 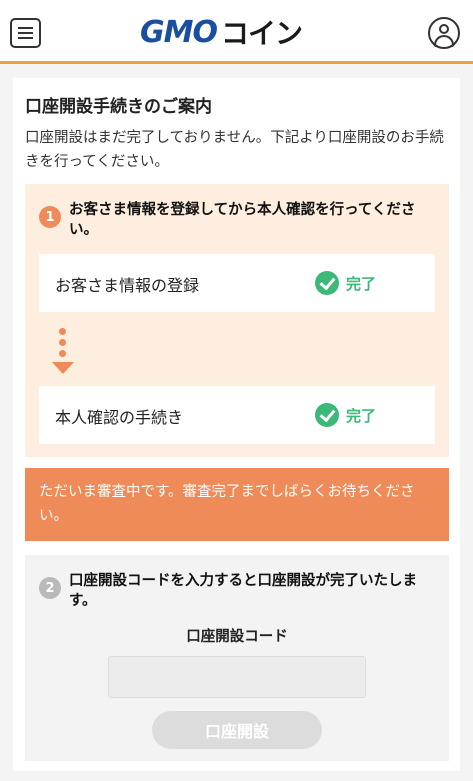 What do you see at coordinates (261, 33) in the screenshot?
I see `logo-coin-text: コイン` at bounding box center [261, 33].